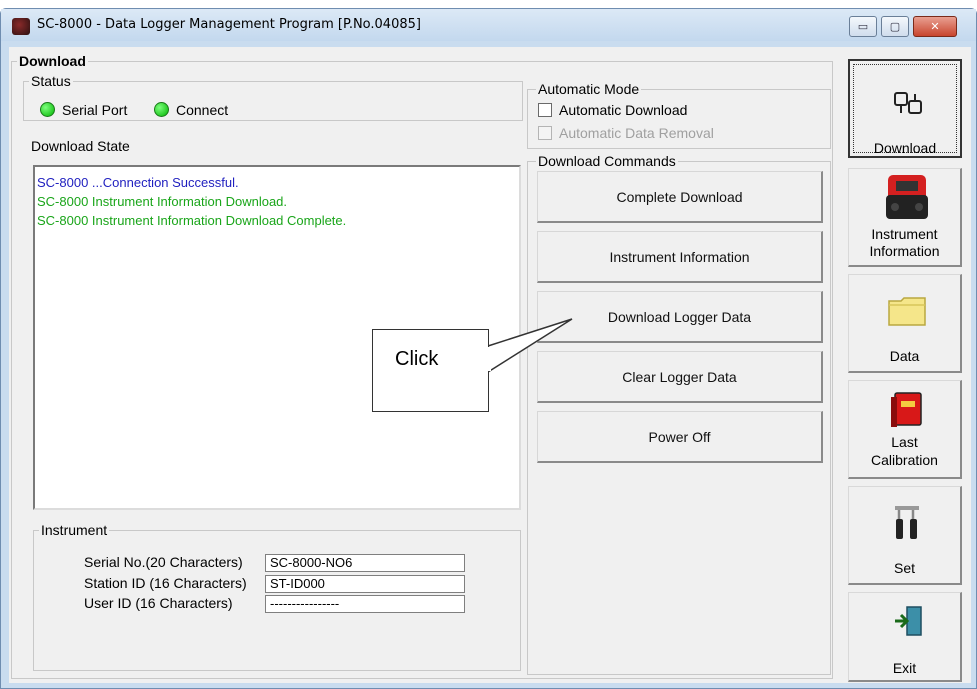 This screenshot has height=689, width=977. What do you see at coordinates (680, 197) in the screenshot?
I see `complete-download-button: Complete Download` at bounding box center [680, 197].